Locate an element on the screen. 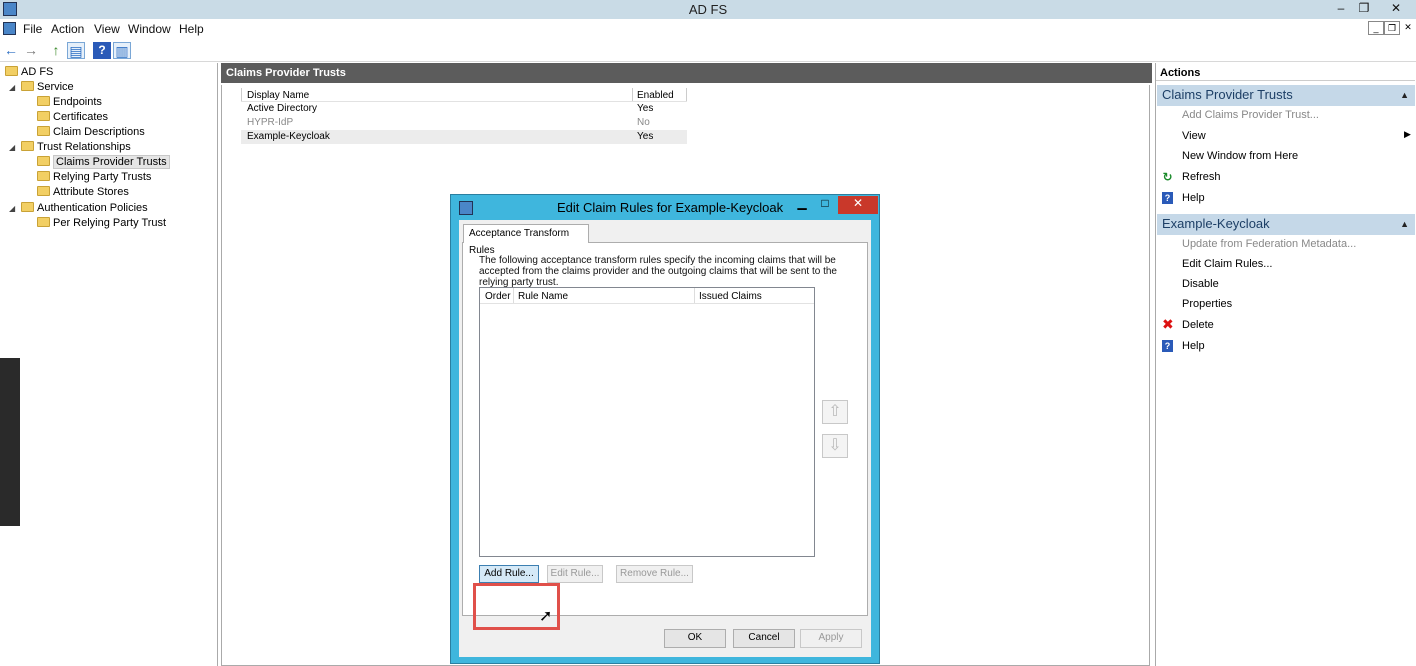  actions-pane-title: Actions is located at coordinates (1285, 73).